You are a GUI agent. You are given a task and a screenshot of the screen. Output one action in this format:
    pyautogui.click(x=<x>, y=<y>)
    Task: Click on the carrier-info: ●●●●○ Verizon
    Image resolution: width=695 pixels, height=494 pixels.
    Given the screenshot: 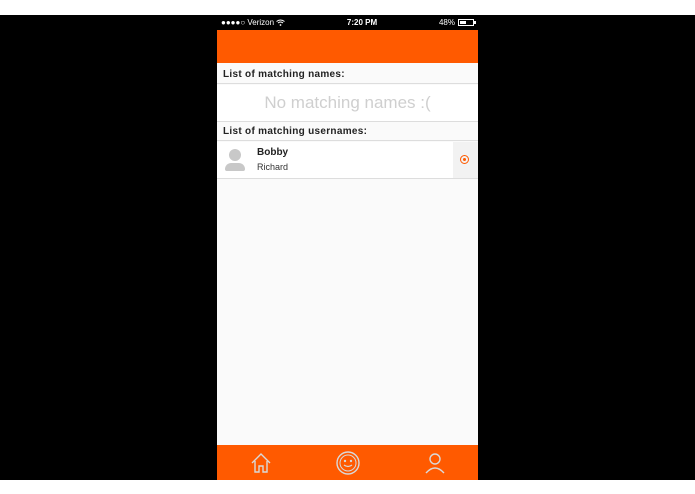 What is the action you would take?
    pyautogui.click(x=253, y=22)
    